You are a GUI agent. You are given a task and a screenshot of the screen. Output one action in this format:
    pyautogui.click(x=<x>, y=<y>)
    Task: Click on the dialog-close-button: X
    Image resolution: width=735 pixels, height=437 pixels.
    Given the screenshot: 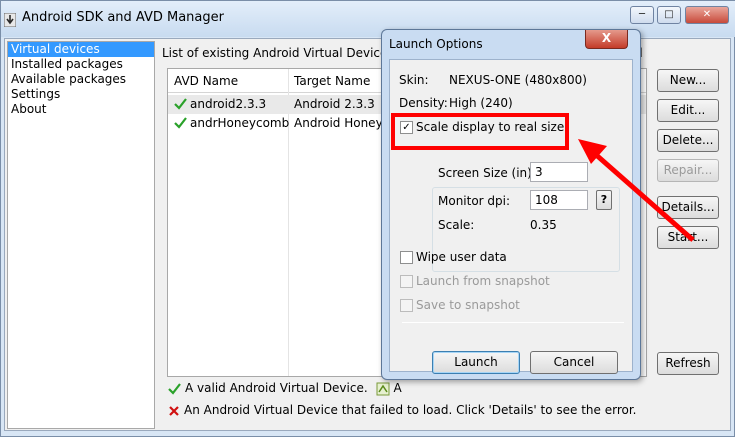 What is the action you would take?
    pyautogui.click(x=606, y=39)
    